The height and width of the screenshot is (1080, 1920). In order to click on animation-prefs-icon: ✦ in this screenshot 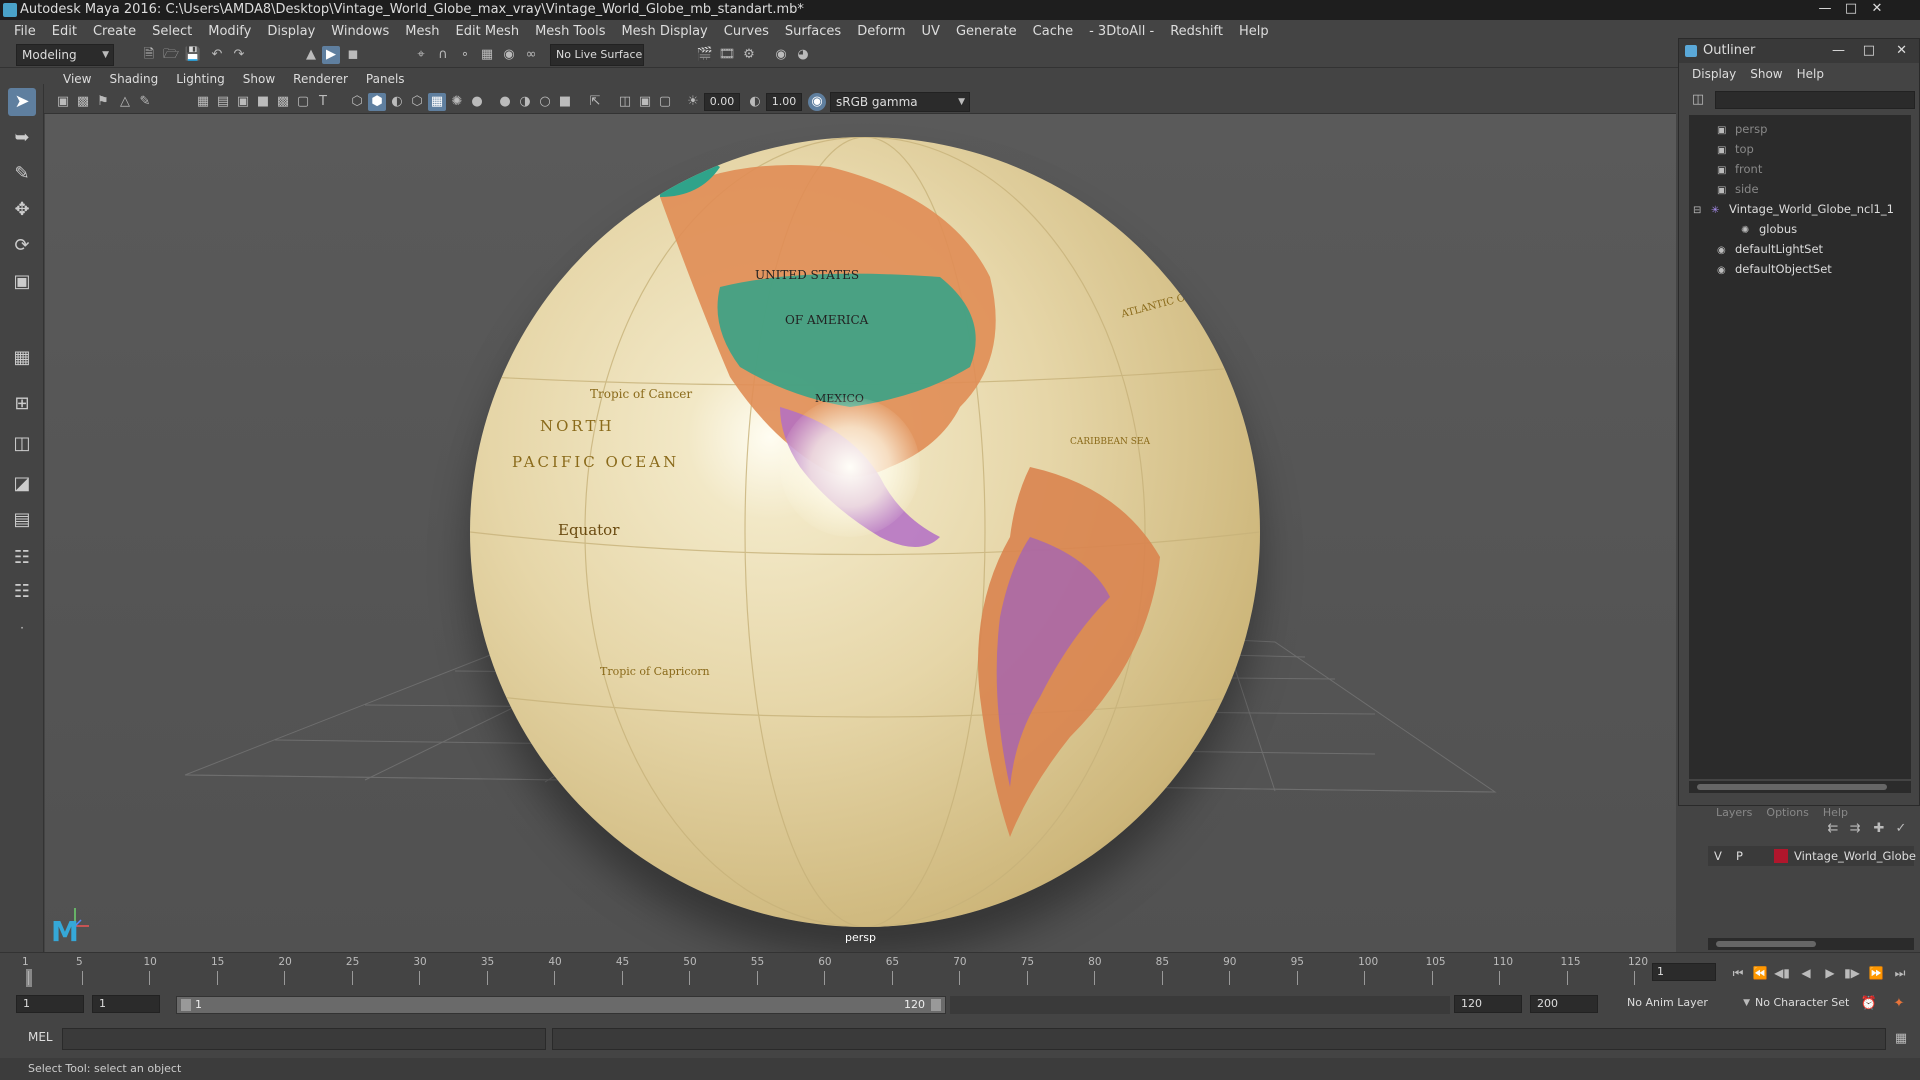, I will do `click(1899, 1004)`.